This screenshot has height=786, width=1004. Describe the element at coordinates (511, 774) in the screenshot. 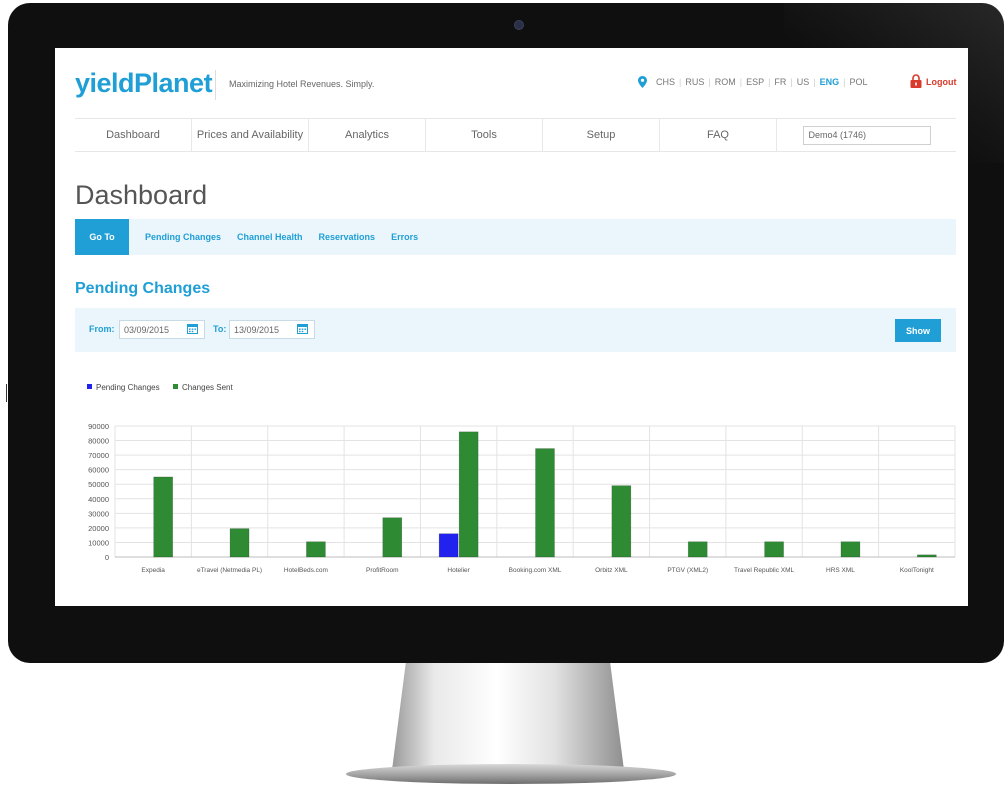

I see `monitor-stand-base` at that location.